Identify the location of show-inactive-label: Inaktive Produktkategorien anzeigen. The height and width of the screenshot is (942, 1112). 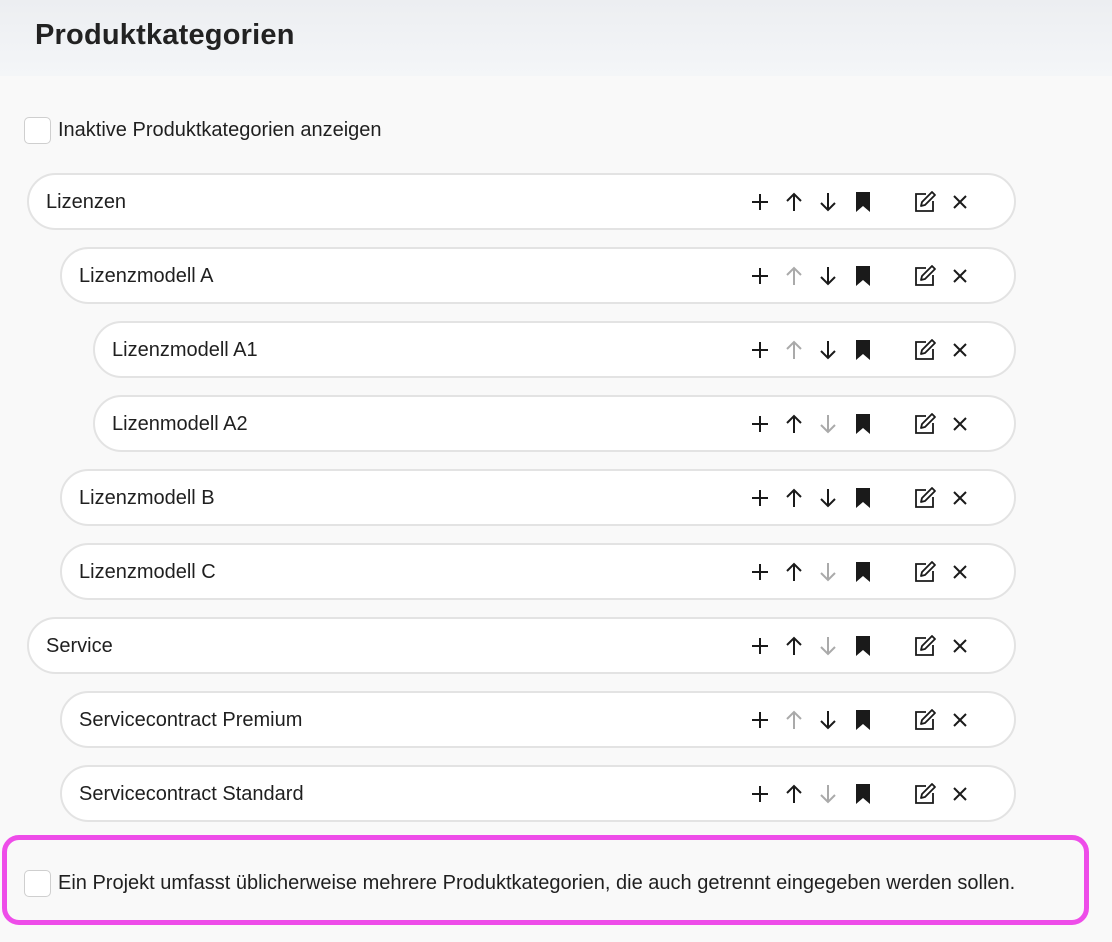
(220, 130).